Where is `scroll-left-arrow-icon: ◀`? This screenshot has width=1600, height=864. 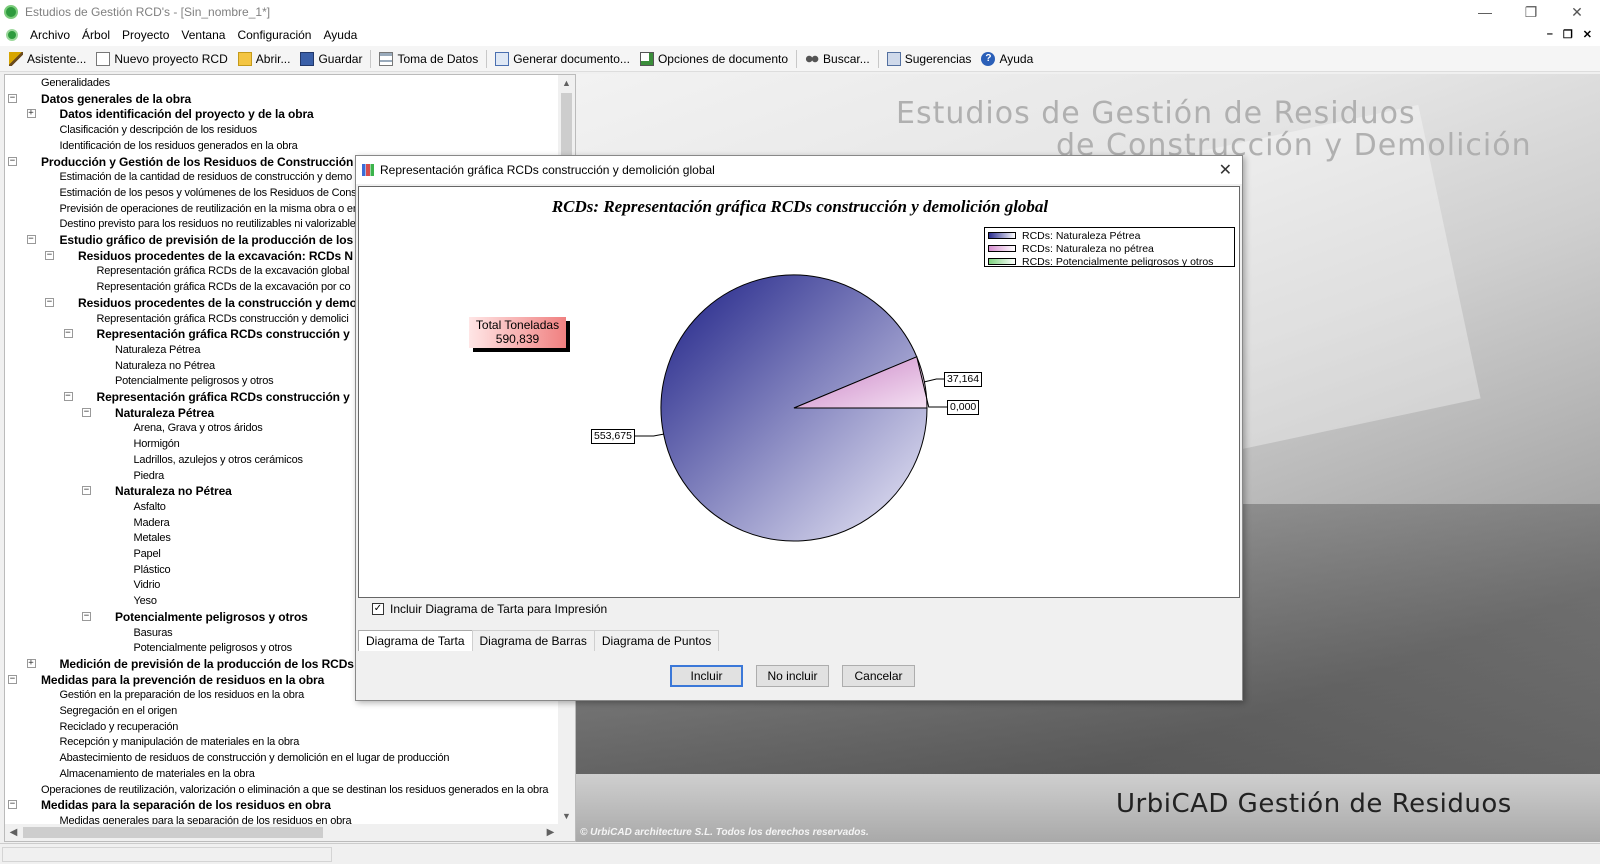 scroll-left-arrow-icon: ◀ is located at coordinates (13, 832).